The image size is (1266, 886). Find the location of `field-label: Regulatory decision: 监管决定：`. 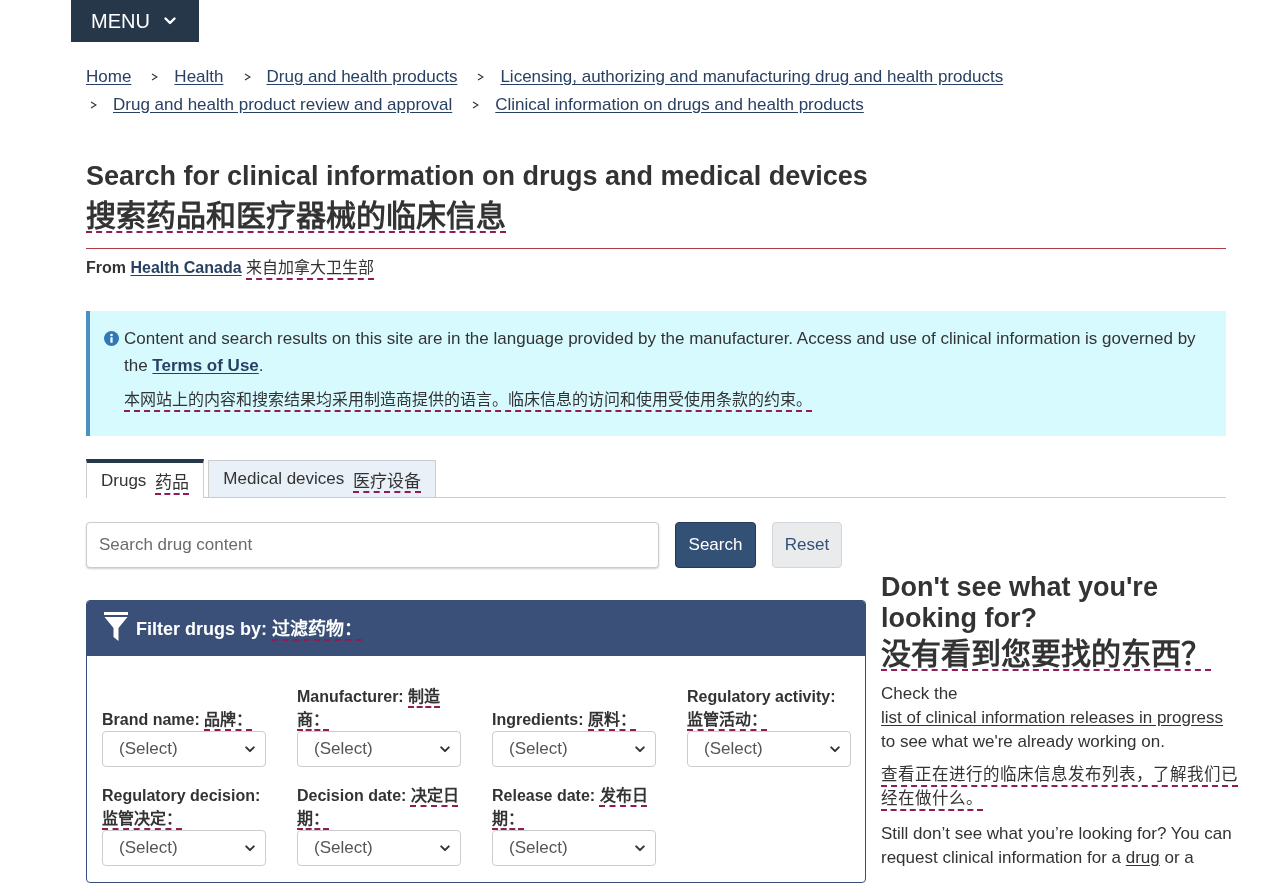

field-label: Regulatory decision: 监管决定： is located at coordinates (182, 807).